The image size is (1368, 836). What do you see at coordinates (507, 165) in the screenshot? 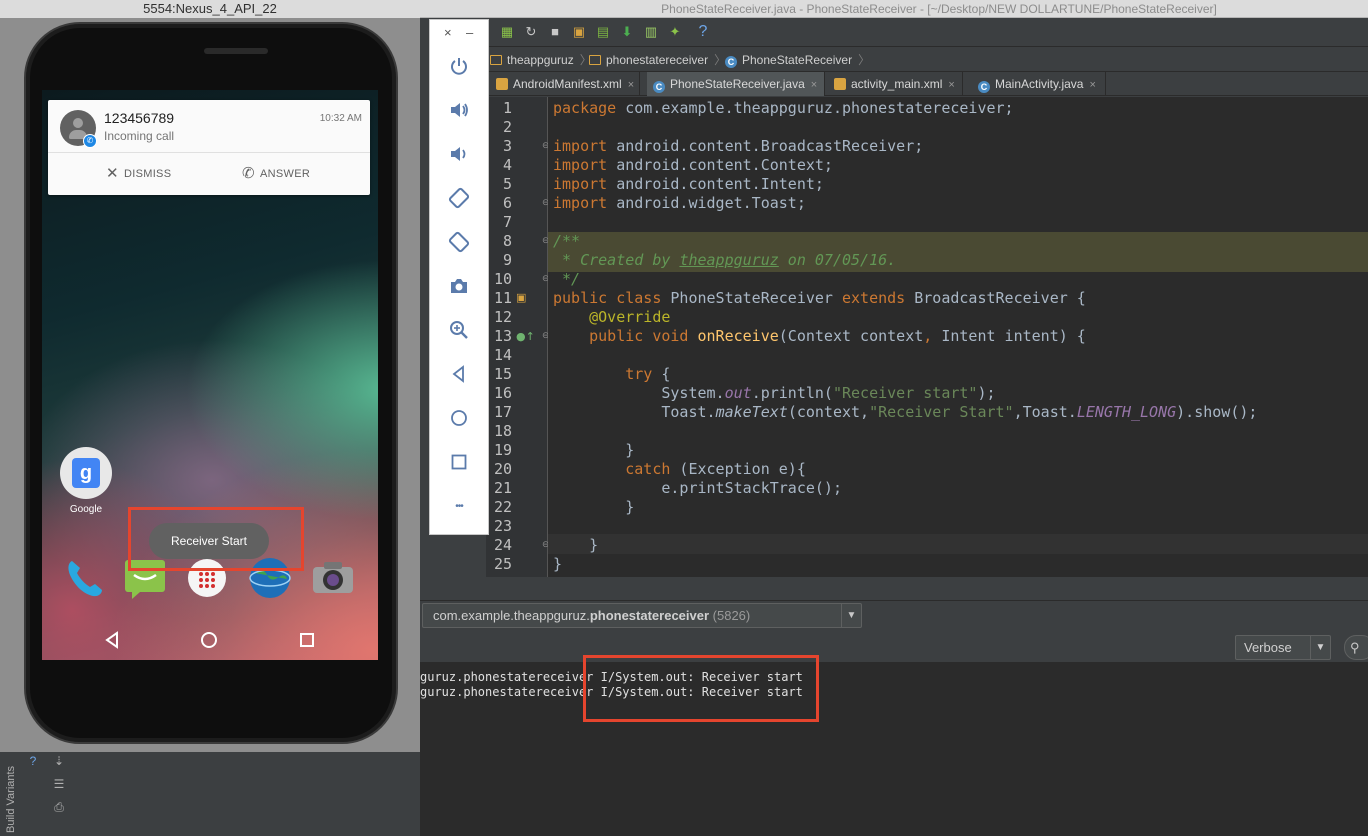
I see `line-number: 4` at bounding box center [507, 165].